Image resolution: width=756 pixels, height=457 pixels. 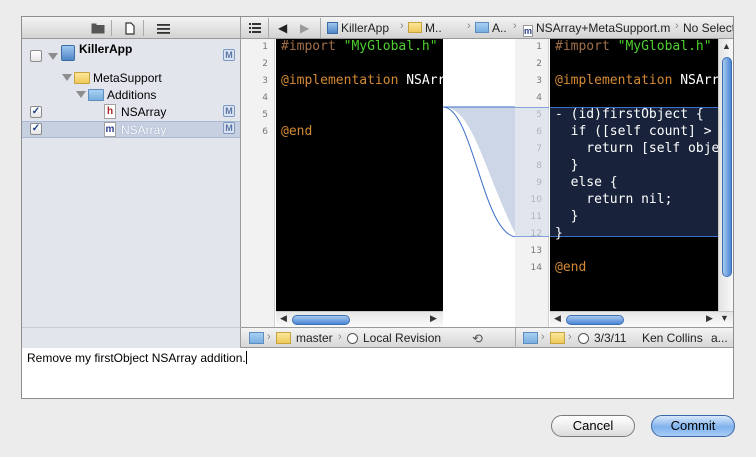 What do you see at coordinates (614, 199) in the screenshot?
I see `code-line: return nil;` at bounding box center [614, 199].